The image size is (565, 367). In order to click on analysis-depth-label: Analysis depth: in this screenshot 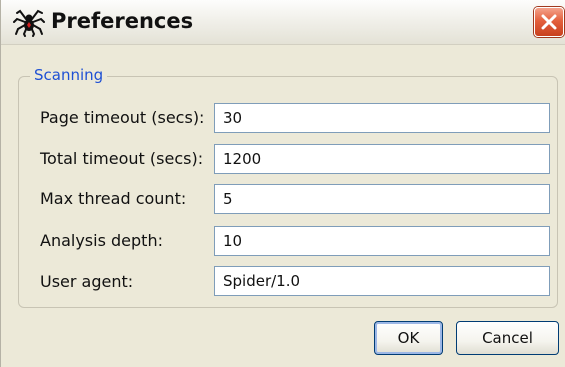, I will do `click(101, 240)`.